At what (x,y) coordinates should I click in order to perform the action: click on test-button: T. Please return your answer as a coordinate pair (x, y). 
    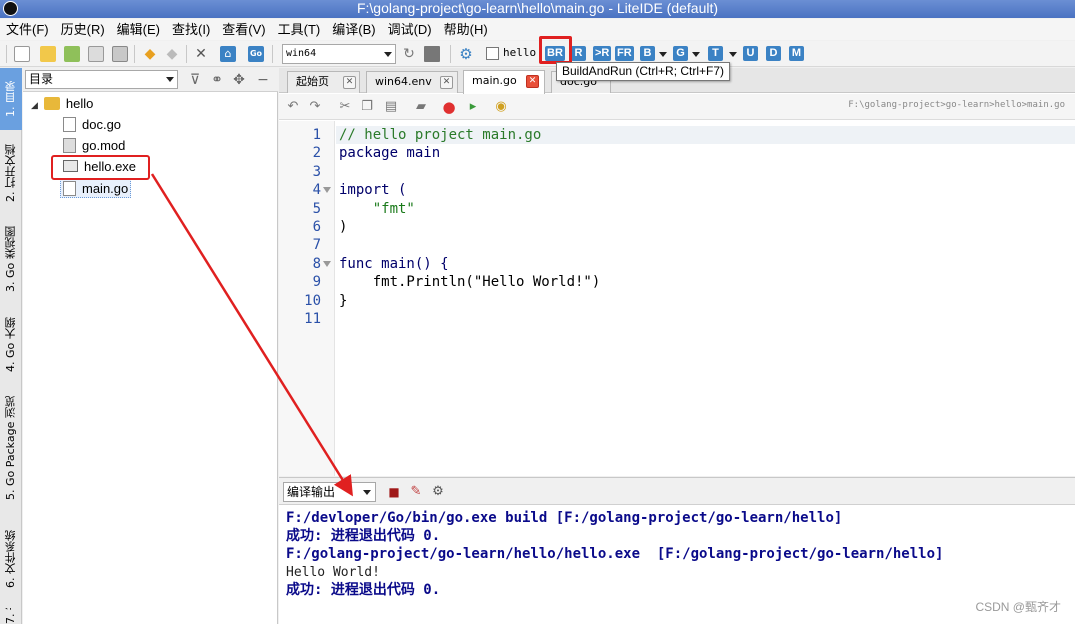
    Looking at the image, I should click on (715, 53).